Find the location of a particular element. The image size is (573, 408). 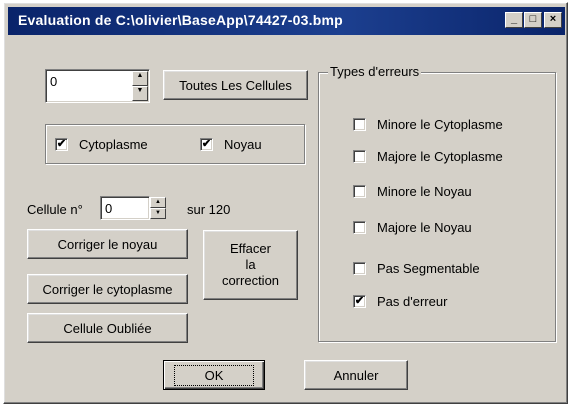

error-minore-noyau-checkbox is located at coordinates (359, 191).